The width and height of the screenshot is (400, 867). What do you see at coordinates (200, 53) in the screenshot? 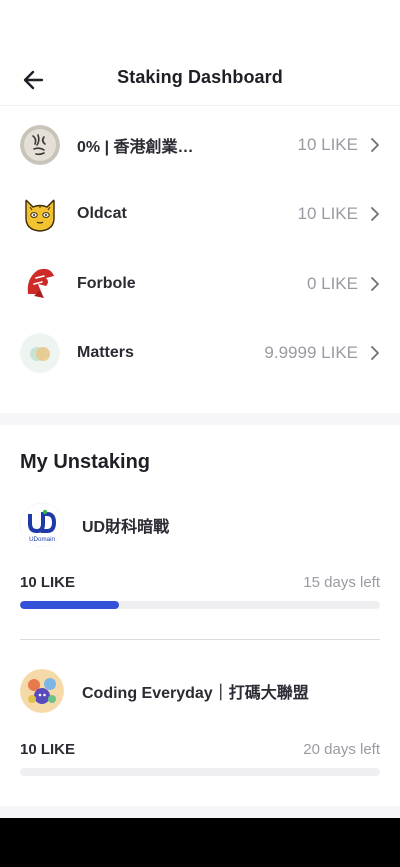
I see `top-bar: Staking Dashboard` at bounding box center [200, 53].